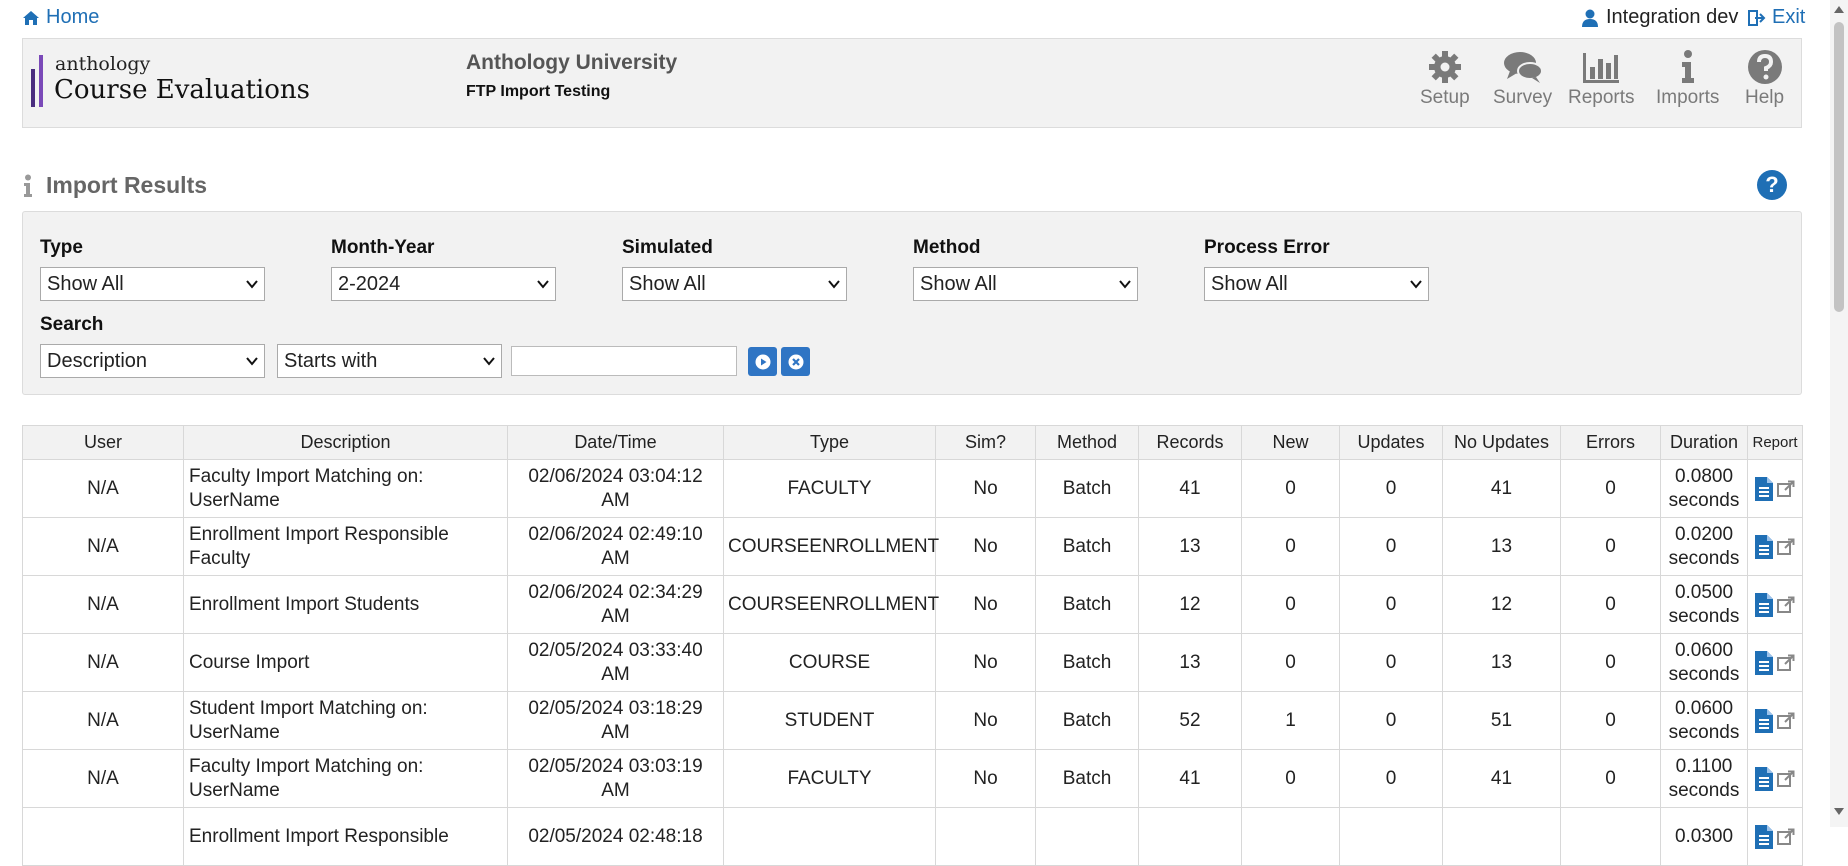 The width and height of the screenshot is (1848, 866). I want to click on search-label: Search, so click(72, 324).